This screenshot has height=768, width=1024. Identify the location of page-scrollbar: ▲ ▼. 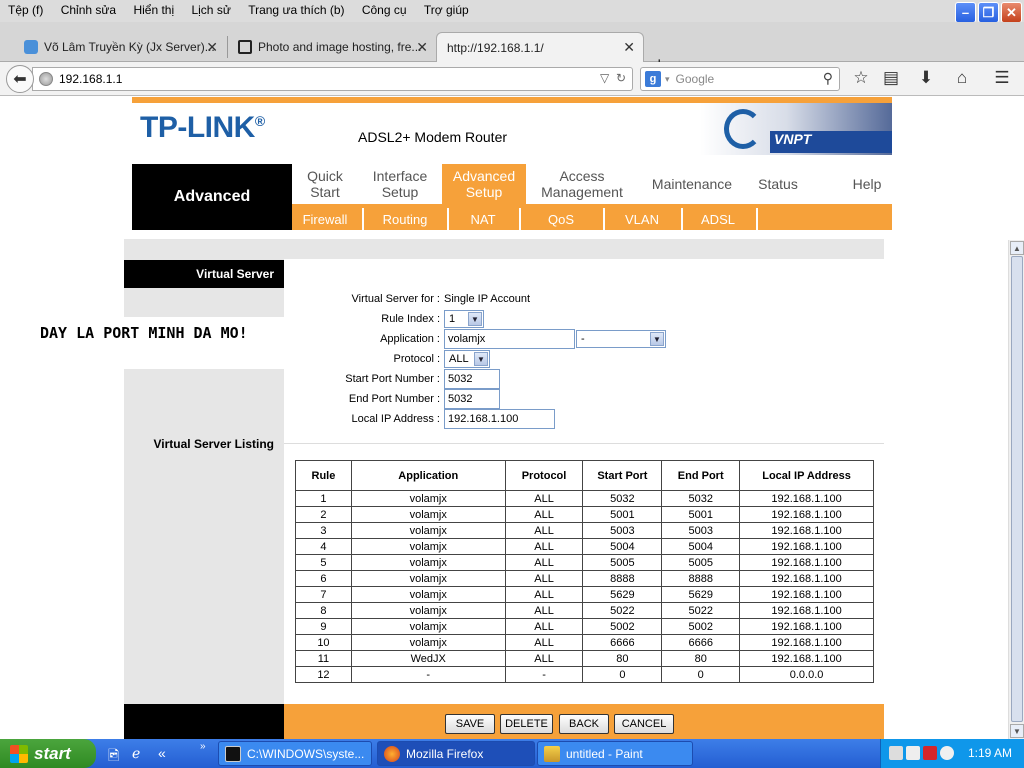
(1016, 489).